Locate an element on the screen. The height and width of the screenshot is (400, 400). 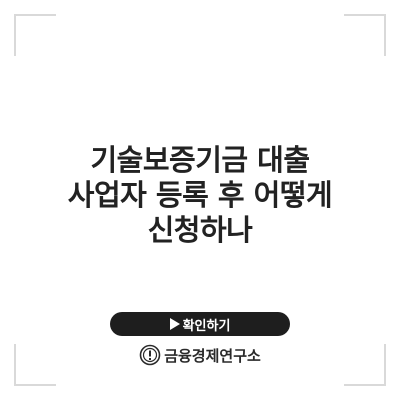
brand: 금융경제연구소 is located at coordinates (200, 355).